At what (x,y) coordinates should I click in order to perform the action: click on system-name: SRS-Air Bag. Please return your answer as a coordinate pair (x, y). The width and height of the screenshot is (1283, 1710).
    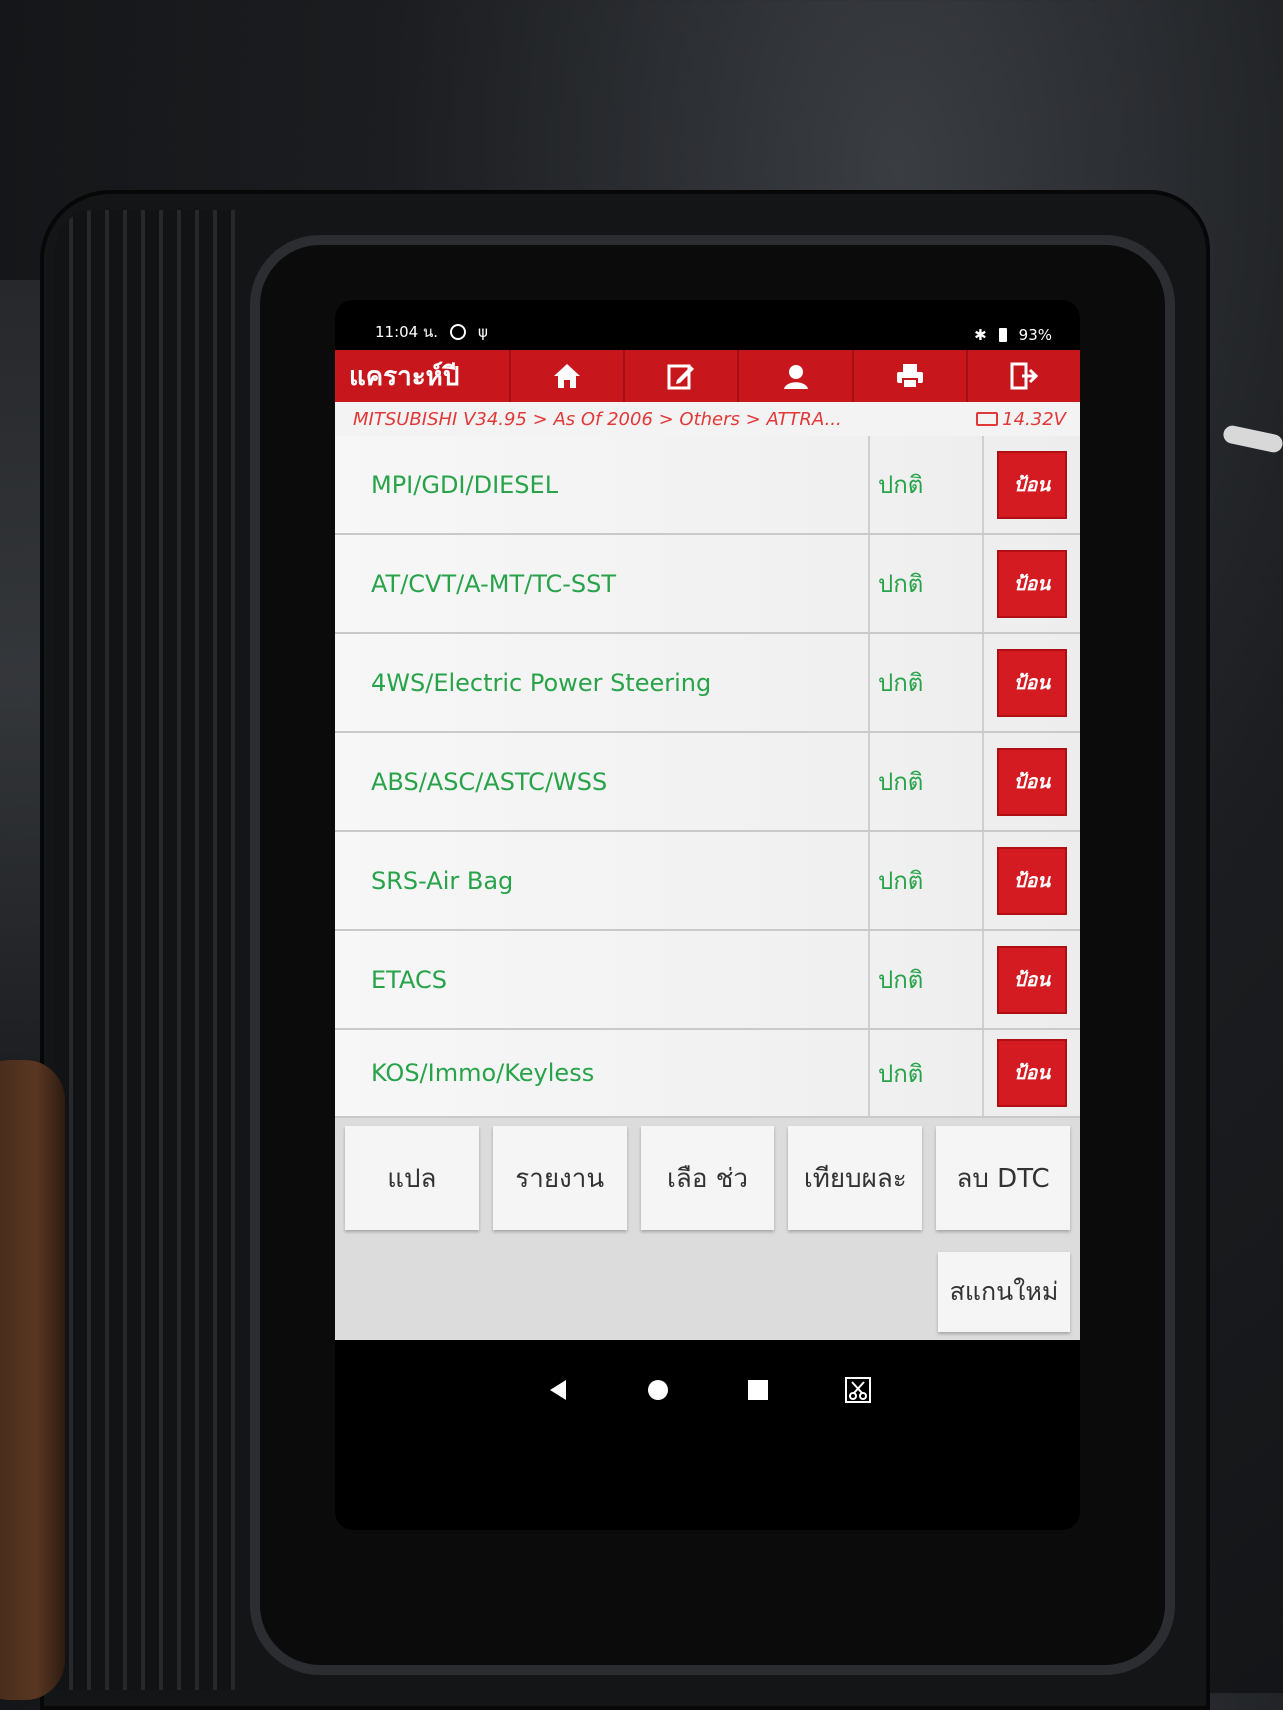
    Looking at the image, I should click on (602, 880).